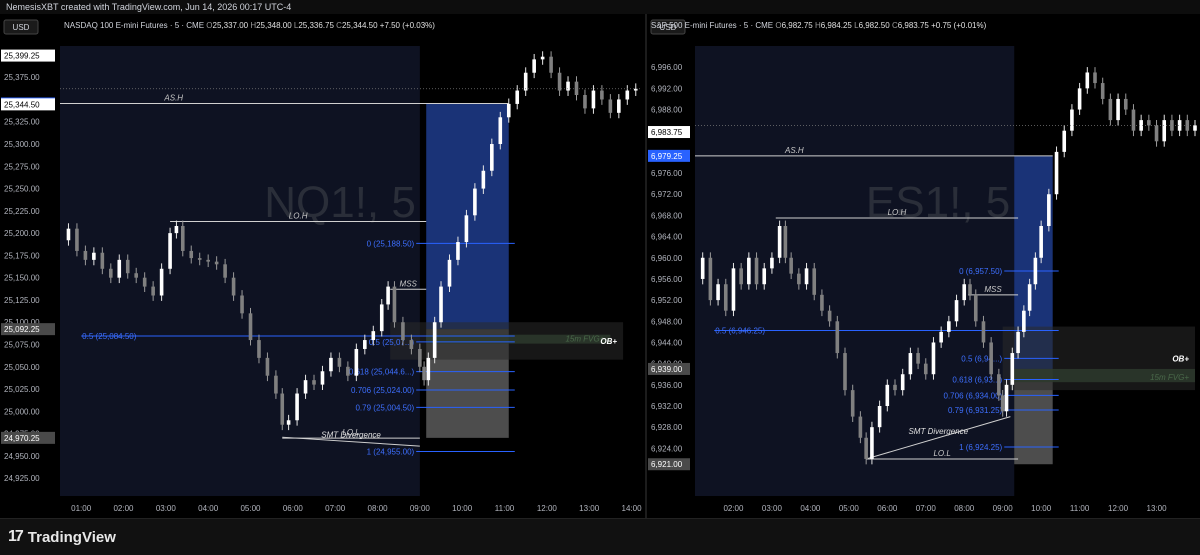 This screenshot has height=555, width=1200. Describe the element at coordinates (22, 77) in the screenshot. I see `y-tick-label: 25,375.00` at that location.